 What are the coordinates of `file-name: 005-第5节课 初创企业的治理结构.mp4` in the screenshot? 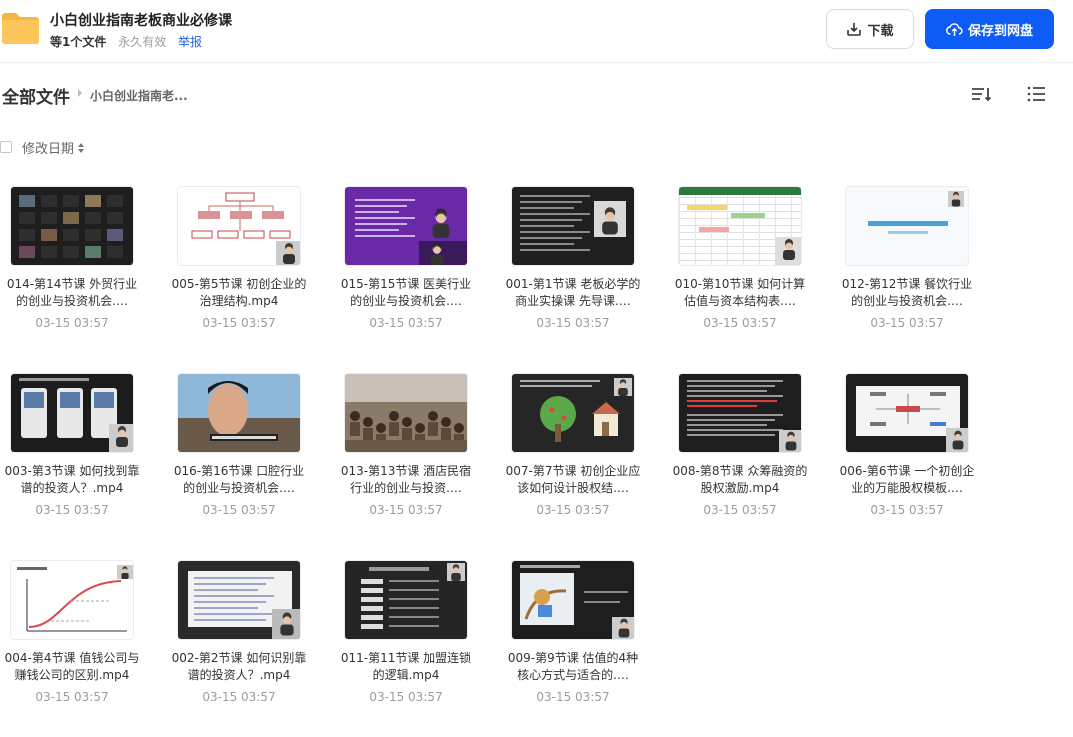 It's located at (239, 293).